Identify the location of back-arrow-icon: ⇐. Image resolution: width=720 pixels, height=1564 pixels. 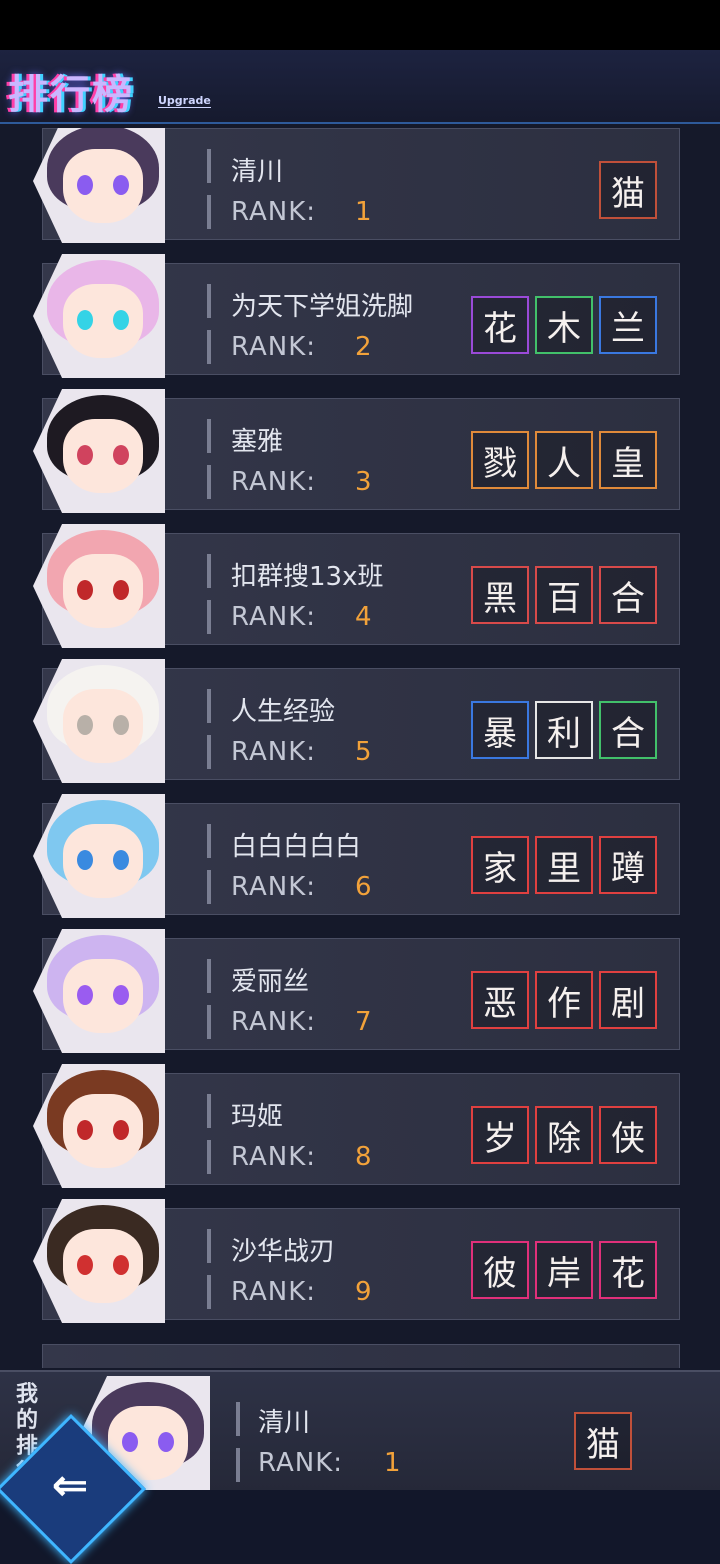
(70, 1486).